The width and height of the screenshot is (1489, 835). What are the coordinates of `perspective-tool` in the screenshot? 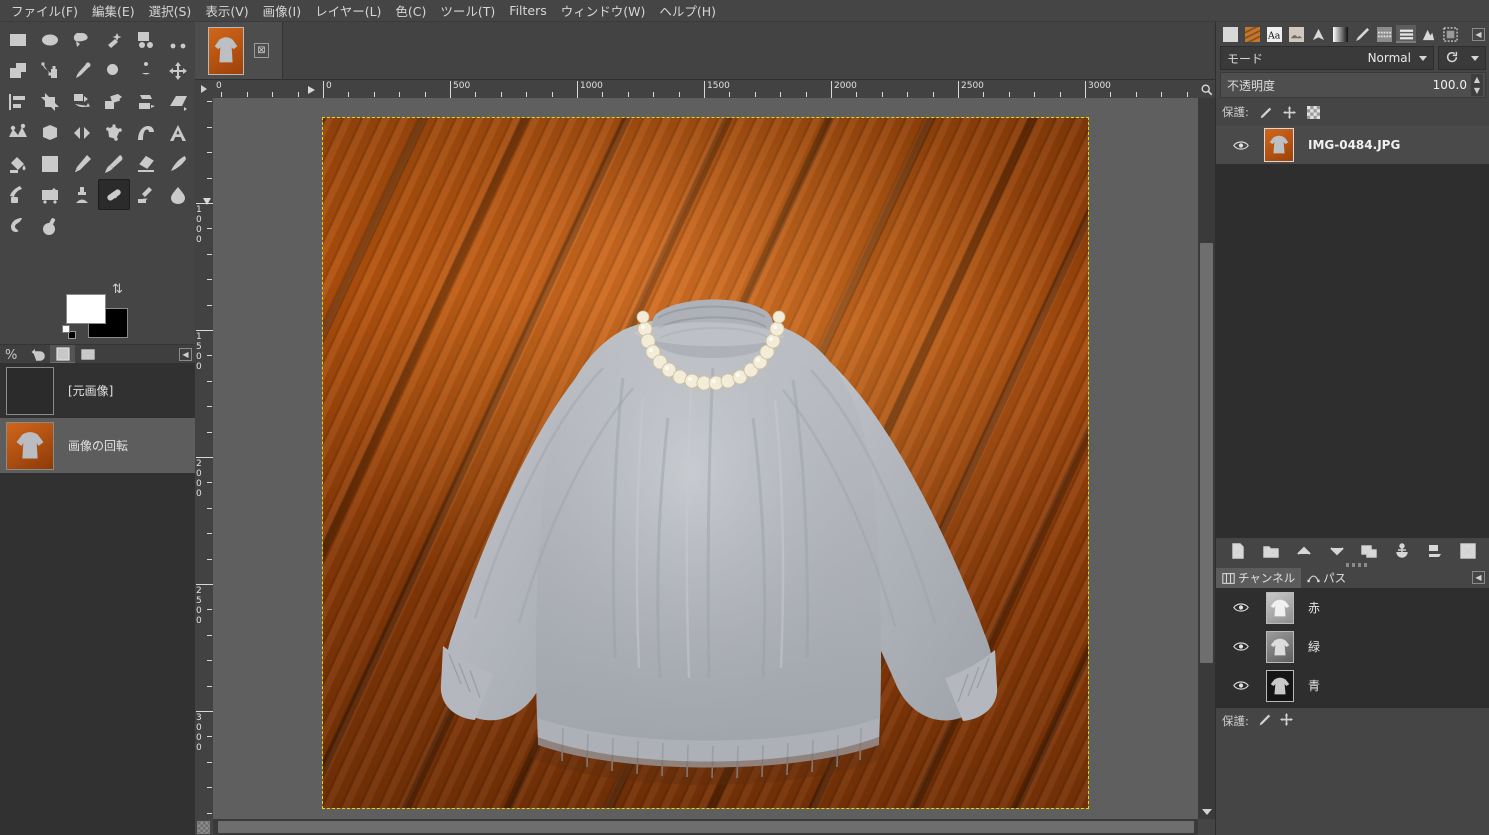 It's located at (178, 101).